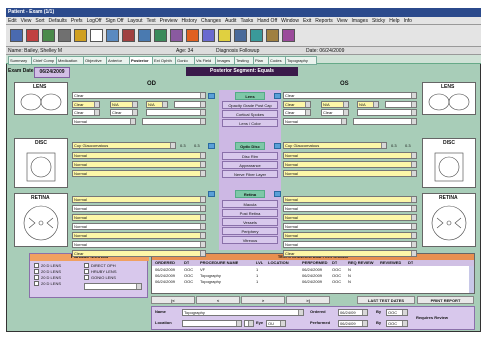  What do you see at coordinates (41, 220) in the screenshot?
I see `od-retina-diagram: RETINA` at bounding box center [41, 220].